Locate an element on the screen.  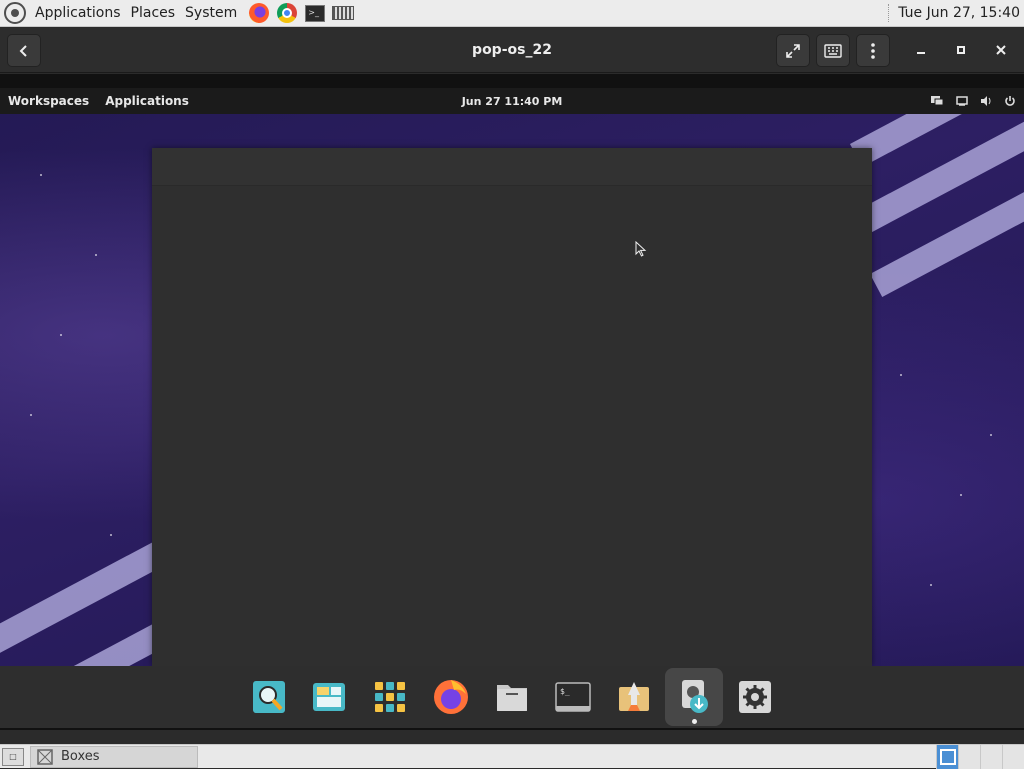
fullscreen-button is located at coordinates (793, 50).